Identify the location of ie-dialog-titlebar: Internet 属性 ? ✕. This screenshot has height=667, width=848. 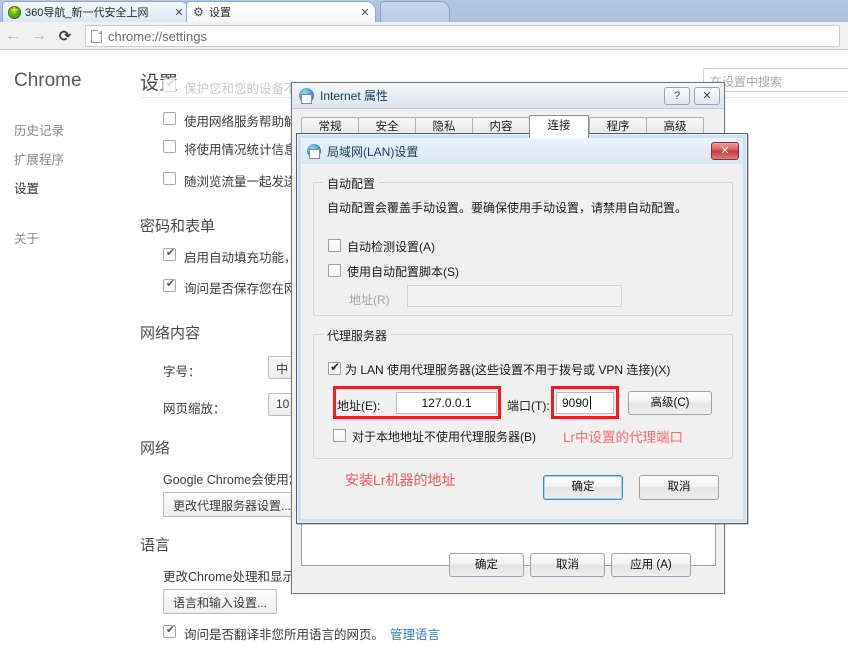
(508, 96).